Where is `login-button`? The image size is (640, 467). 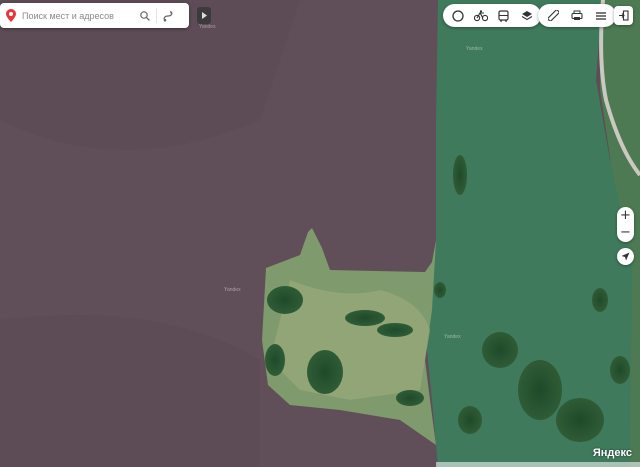 login-button is located at coordinates (623, 15).